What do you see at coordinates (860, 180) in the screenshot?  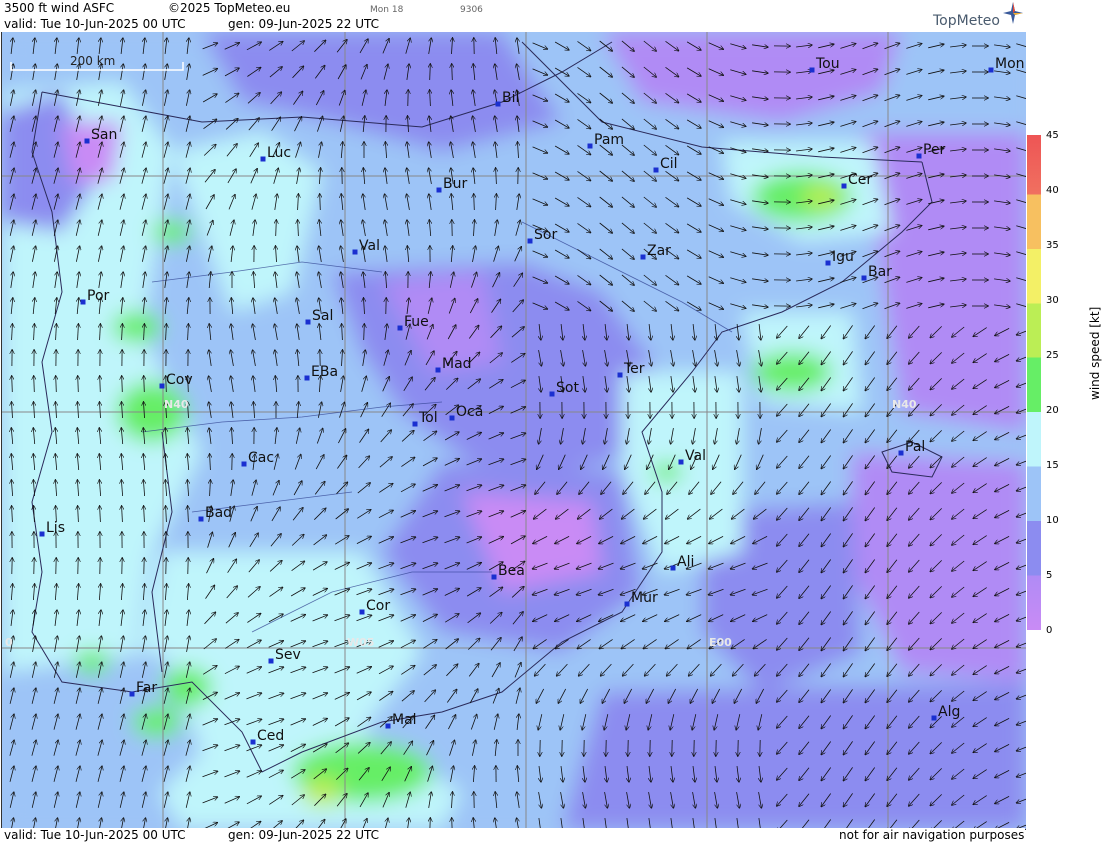 I see `city-label: Cer` at bounding box center [860, 180].